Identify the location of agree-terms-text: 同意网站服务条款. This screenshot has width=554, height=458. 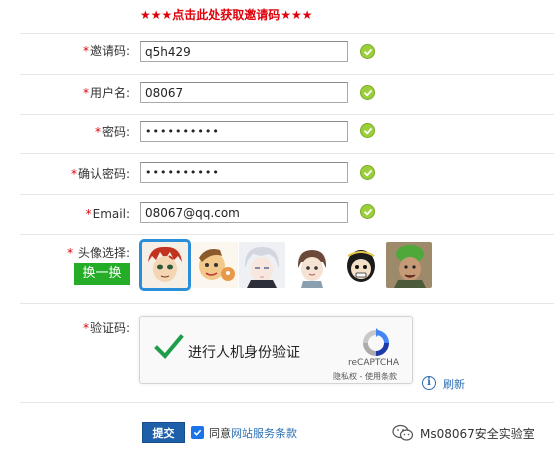
(253, 433).